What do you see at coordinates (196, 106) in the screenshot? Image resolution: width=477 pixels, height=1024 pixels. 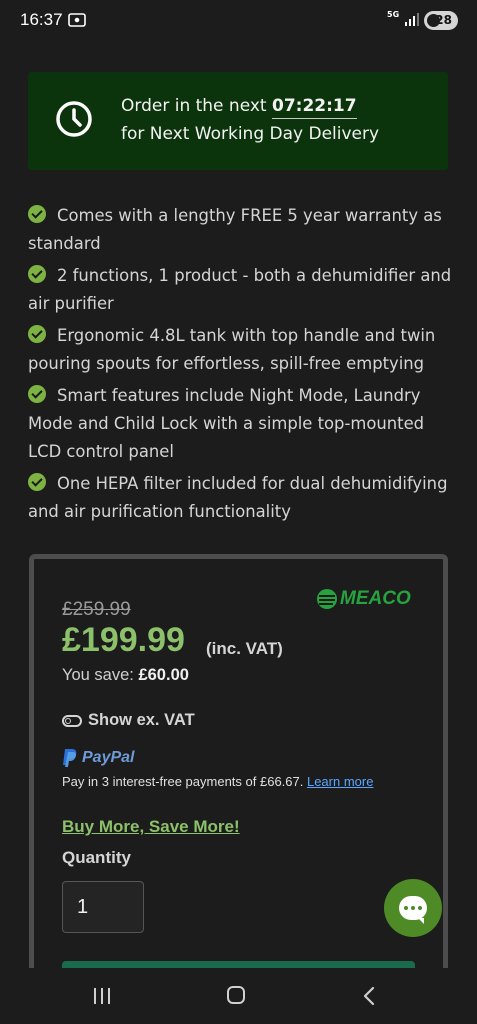 I see `delivery-prefix: Order in the next` at bounding box center [196, 106].